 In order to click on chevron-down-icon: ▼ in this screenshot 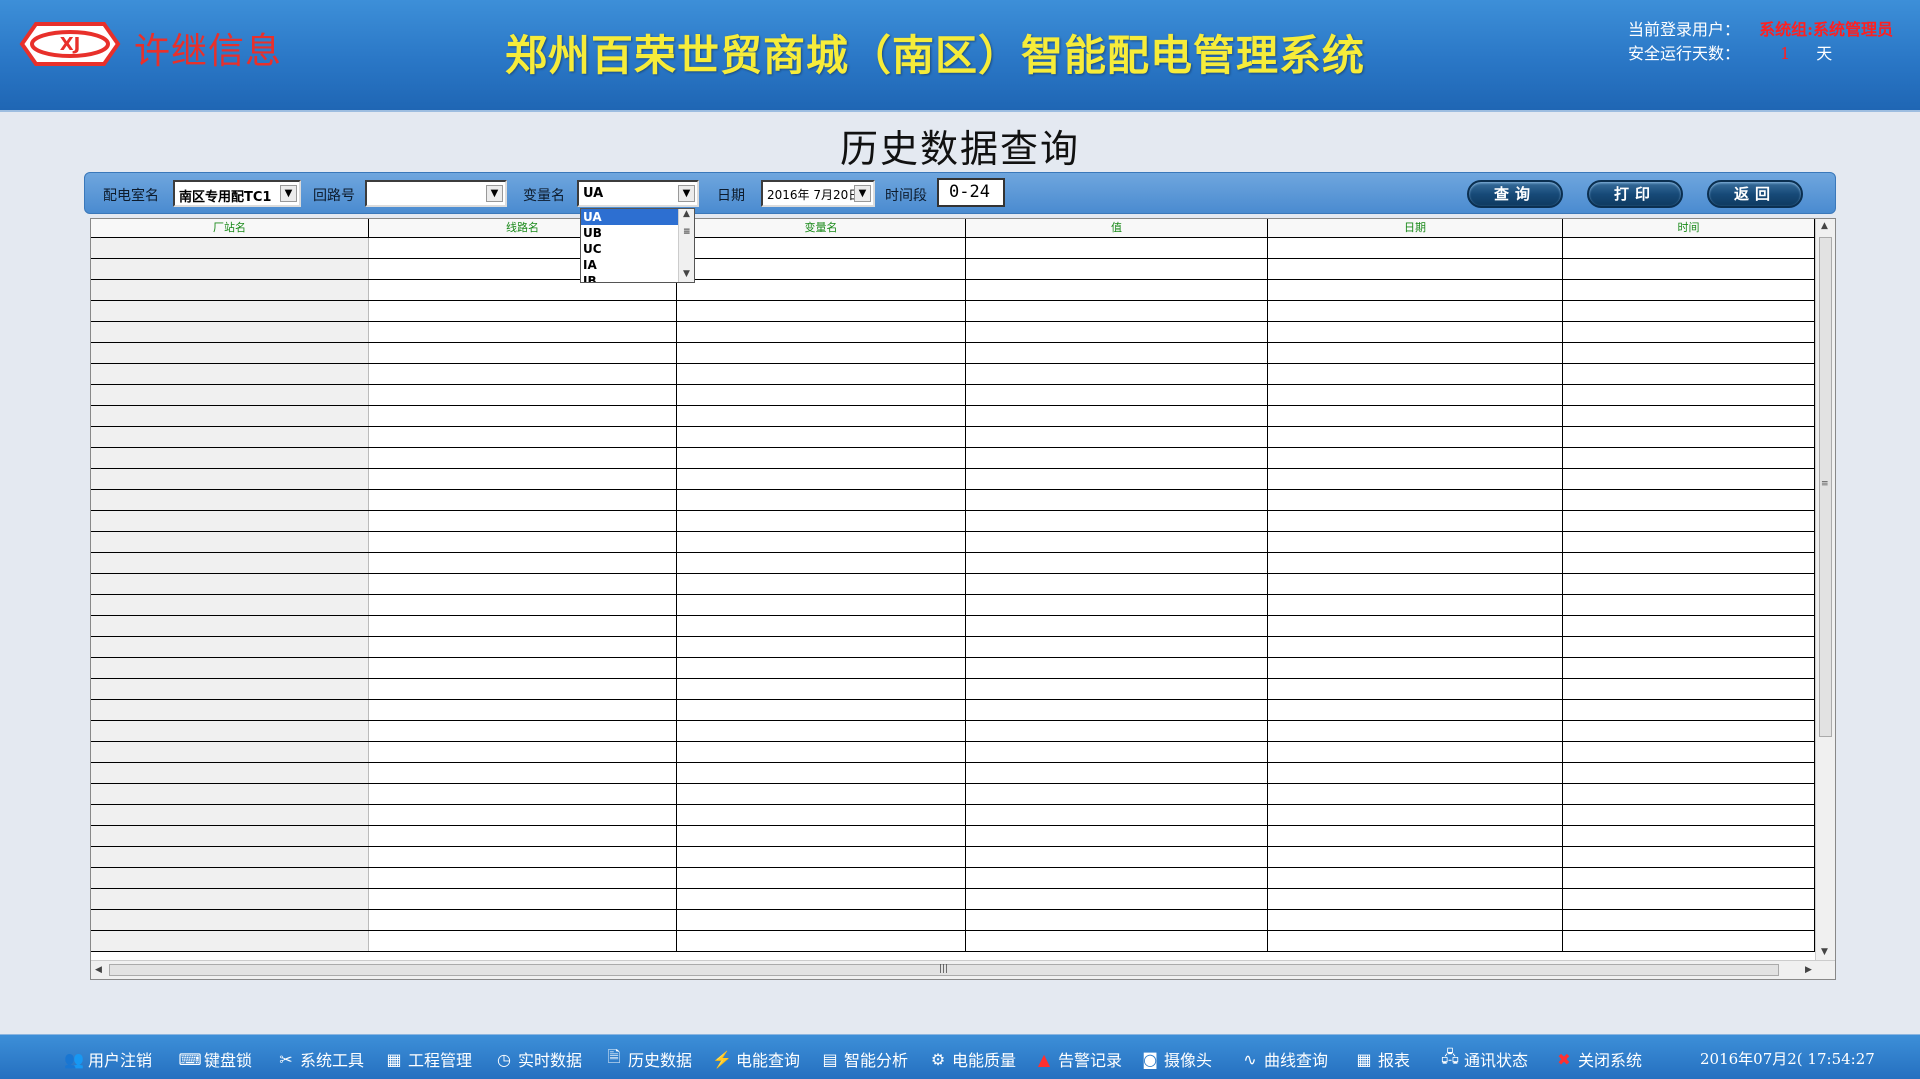, I will do `click(862, 193)`.